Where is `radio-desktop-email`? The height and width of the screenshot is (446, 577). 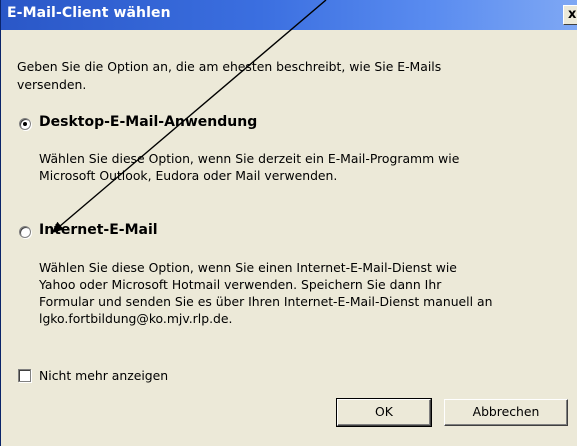 radio-desktop-email is located at coordinates (25, 124).